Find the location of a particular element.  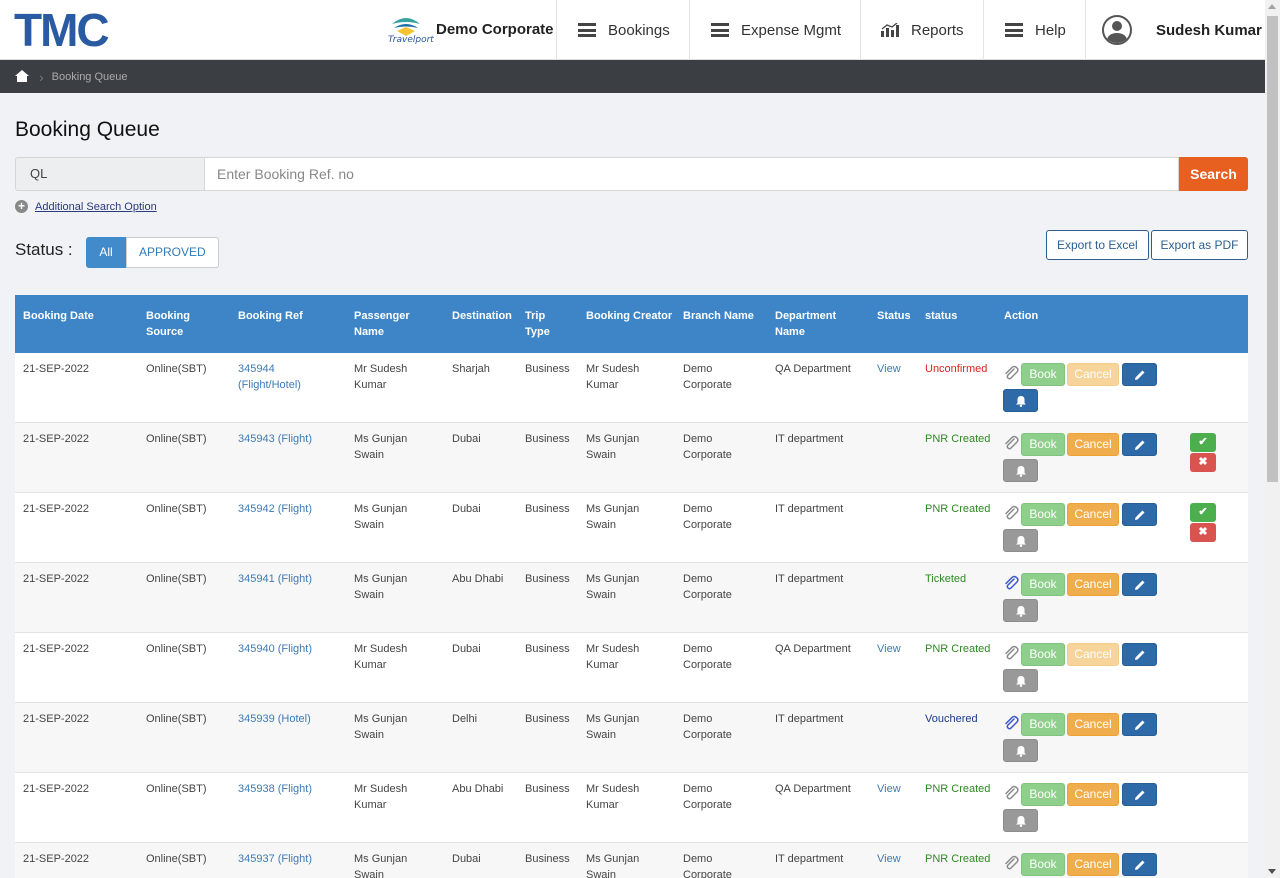

col-trip-type: Trip Type is located at coordinates (545, 324).